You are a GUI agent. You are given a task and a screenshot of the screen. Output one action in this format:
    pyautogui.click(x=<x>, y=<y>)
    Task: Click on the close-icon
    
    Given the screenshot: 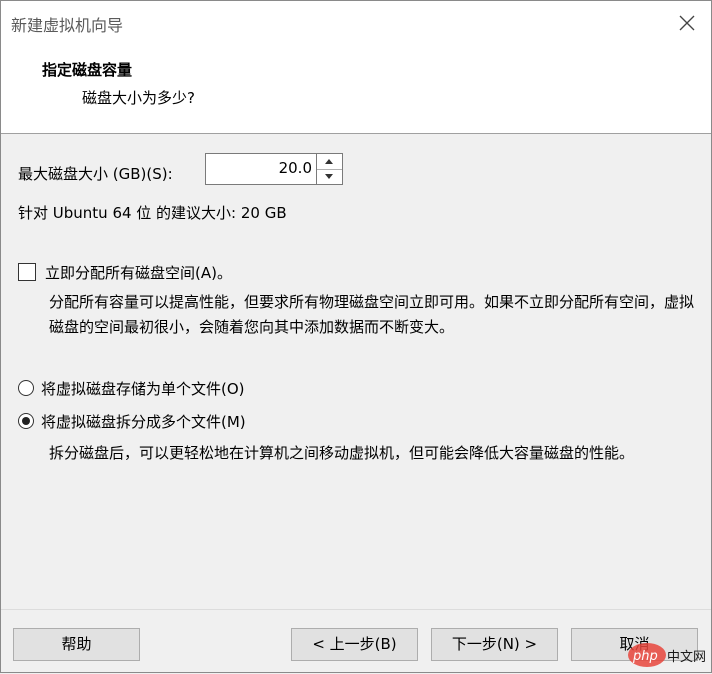 What is the action you would take?
    pyautogui.click(x=687, y=23)
    